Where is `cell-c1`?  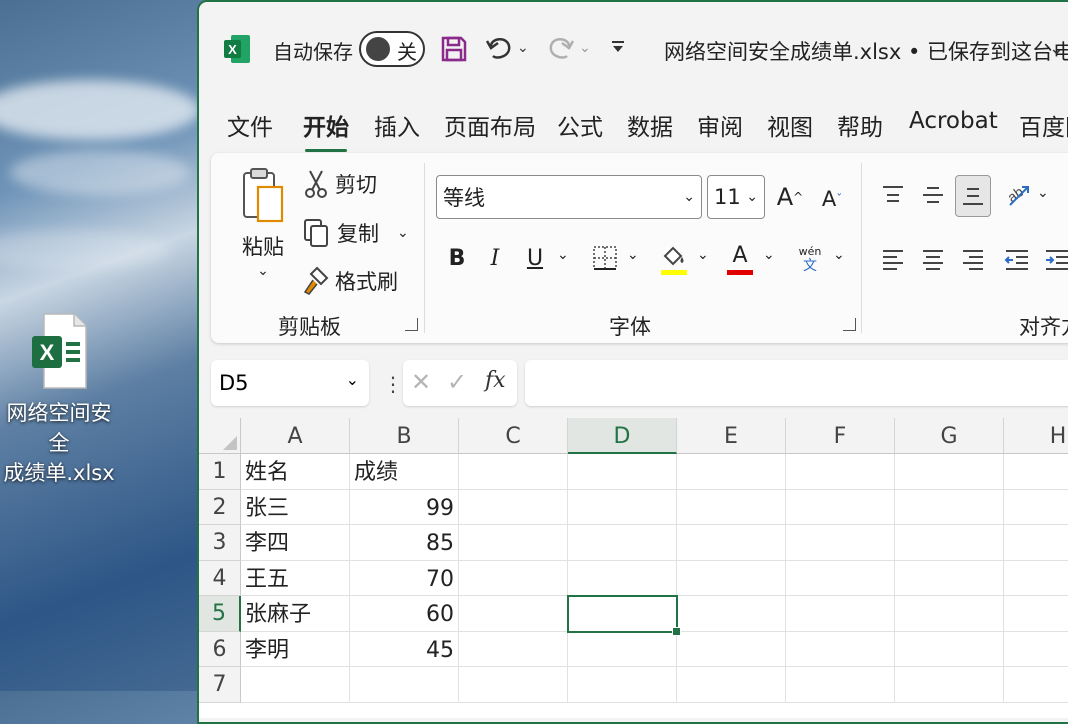 cell-c1 is located at coordinates (513, 472).